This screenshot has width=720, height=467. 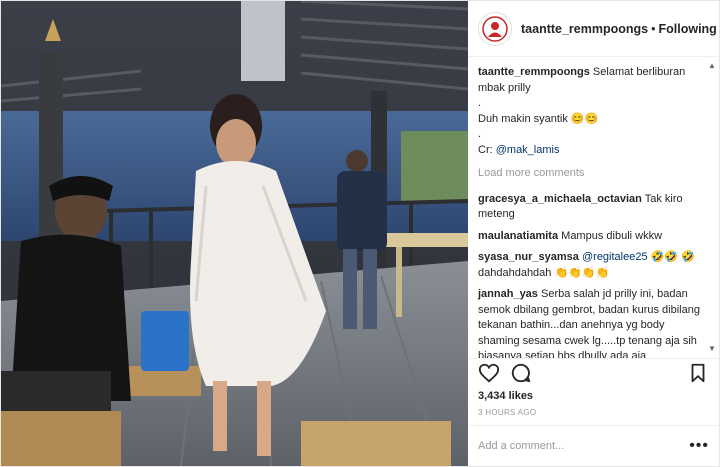 I want to click on caption-line2: Duh makin syantik 😊😊, so click(x=538, y=118).